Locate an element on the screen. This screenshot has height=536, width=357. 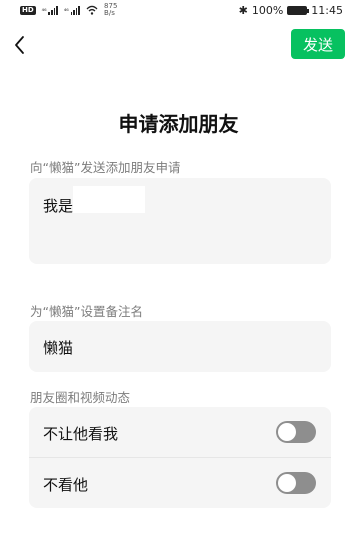
remark-name-text: 懒猫 is located at coordinates (58, 348).